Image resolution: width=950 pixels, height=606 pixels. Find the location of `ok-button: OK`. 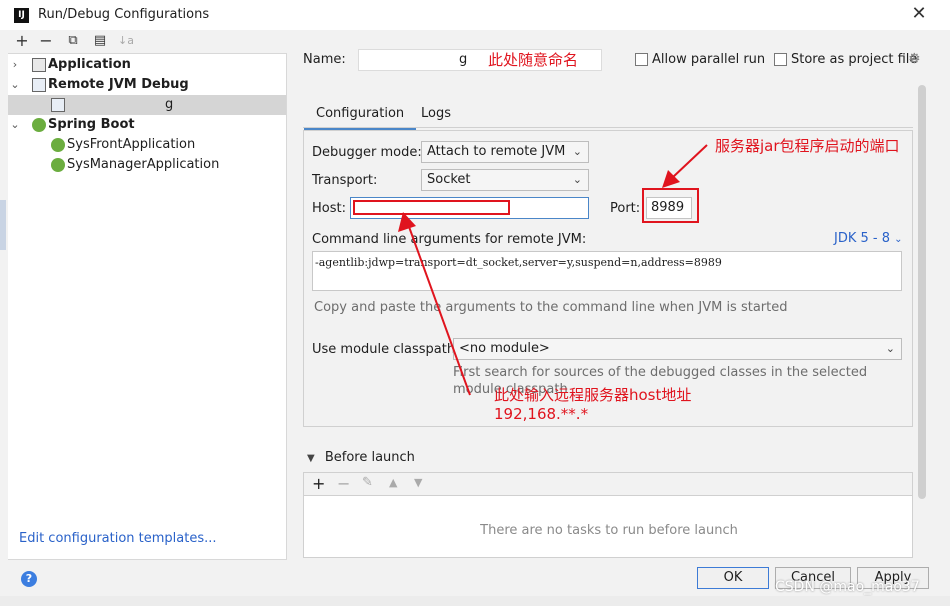

ok-button: OK is located at coordinates (733, 578).